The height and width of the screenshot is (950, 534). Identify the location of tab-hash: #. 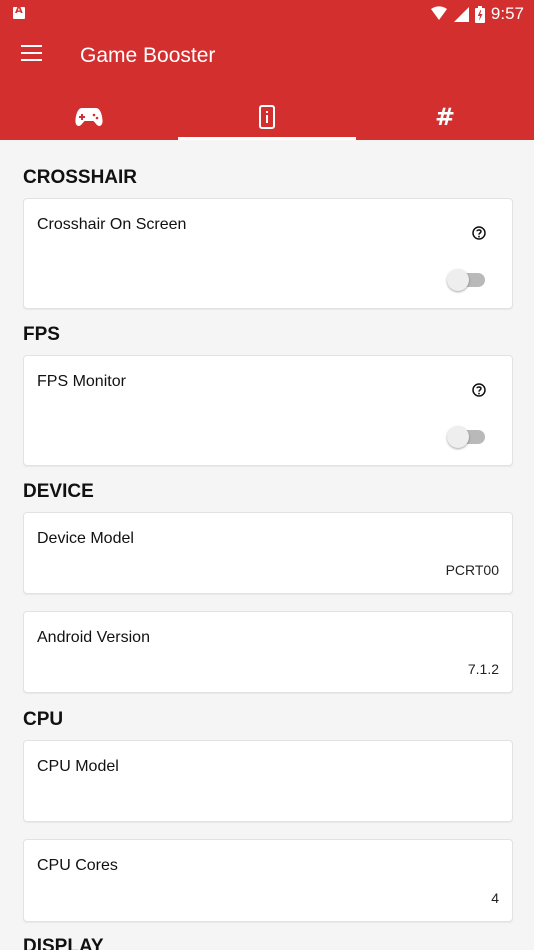
(445, 117).